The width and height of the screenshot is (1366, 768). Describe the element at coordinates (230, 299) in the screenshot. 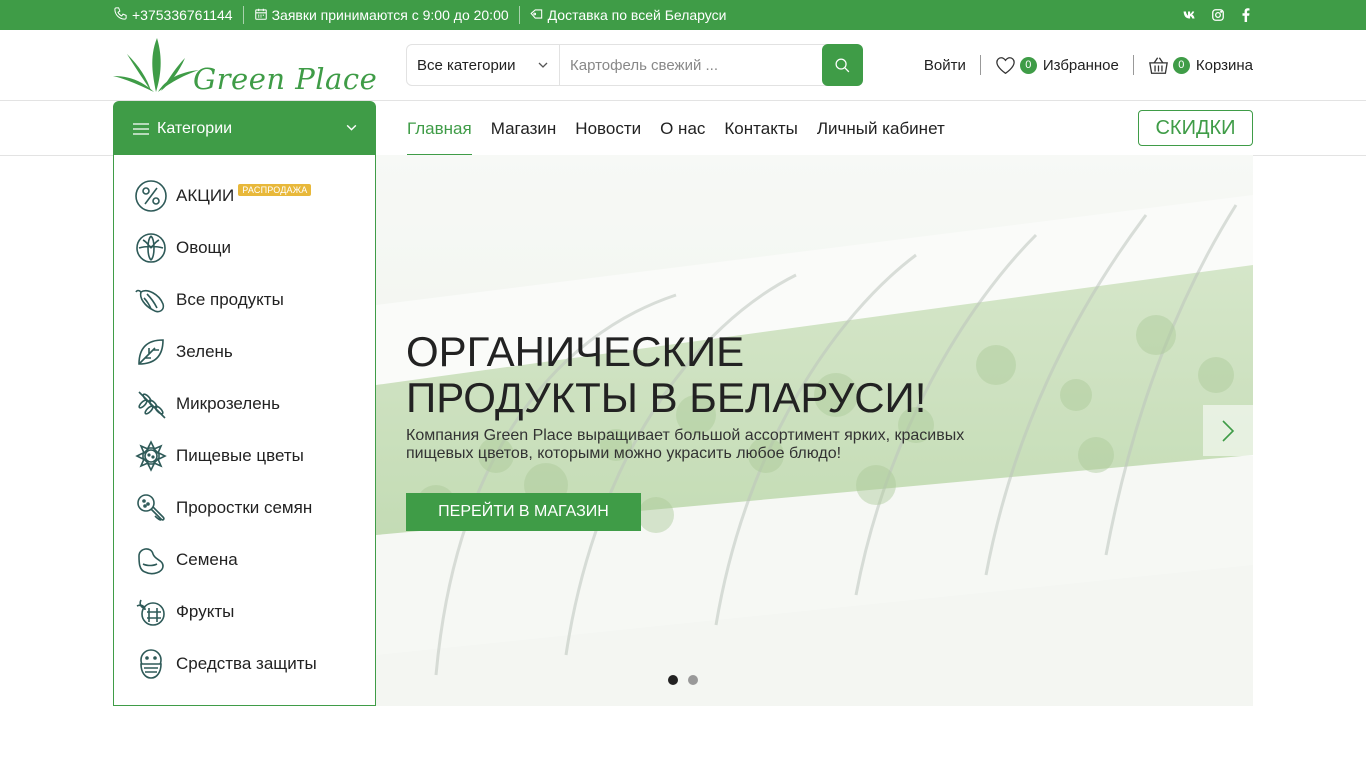

I see `category-label: Все продукты` at that location.